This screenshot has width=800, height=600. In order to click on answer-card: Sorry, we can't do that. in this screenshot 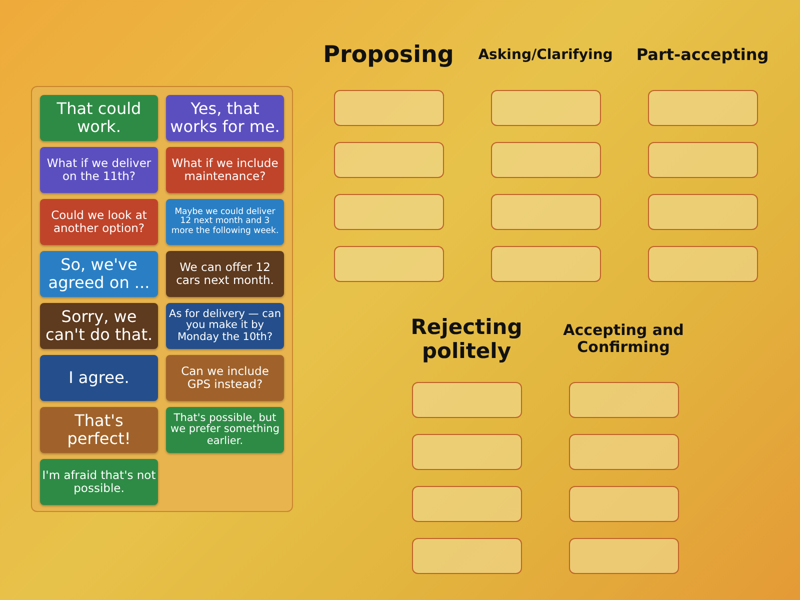, I will do `click(99, 326)`.